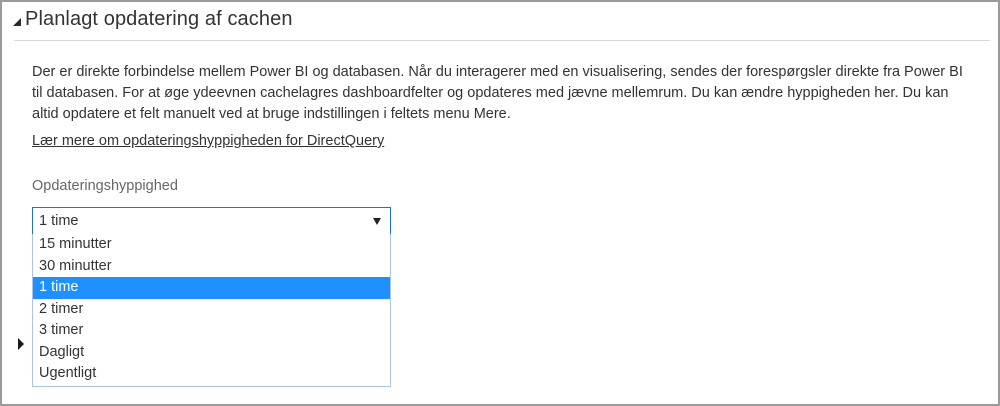 This screenshot has height=406, width=1000. Describe the element at coordinates (211, 353) in the screenshot. I see `frequency-option: Dagligt` at that location.